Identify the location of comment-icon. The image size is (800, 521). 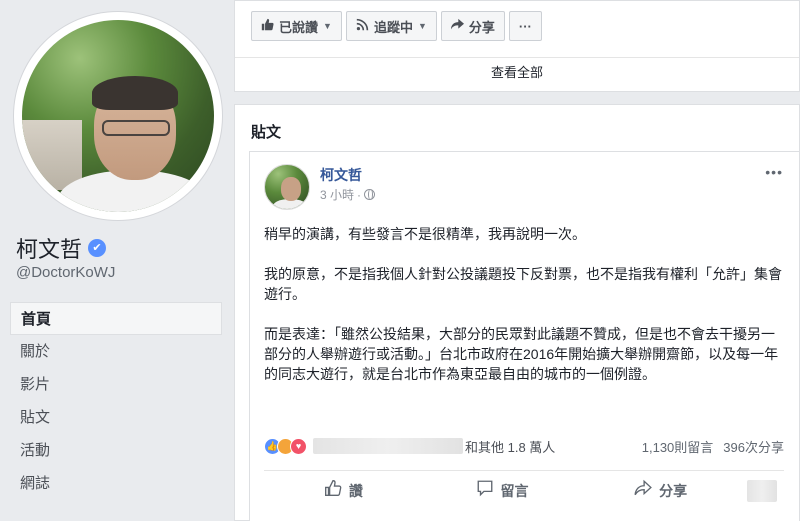
(485, 490).